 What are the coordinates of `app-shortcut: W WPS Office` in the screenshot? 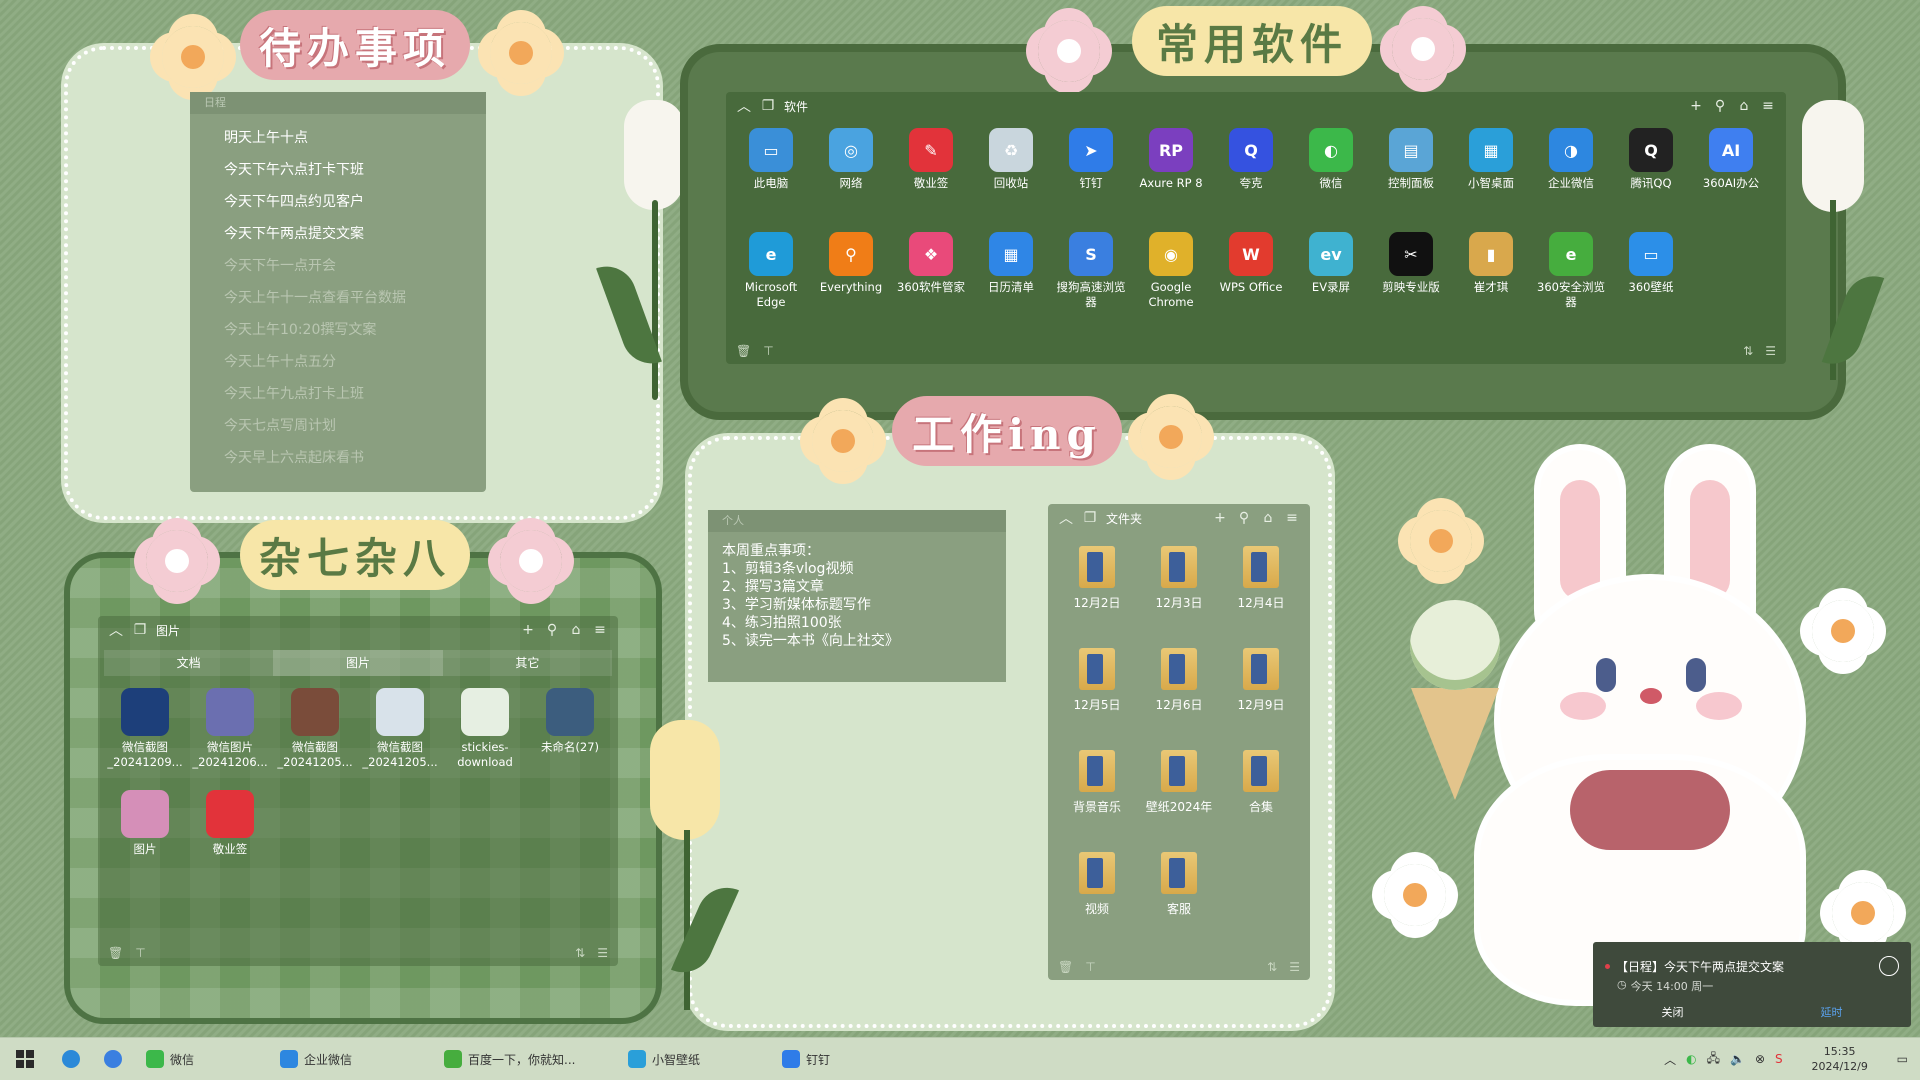 It's located at (1251, 263).